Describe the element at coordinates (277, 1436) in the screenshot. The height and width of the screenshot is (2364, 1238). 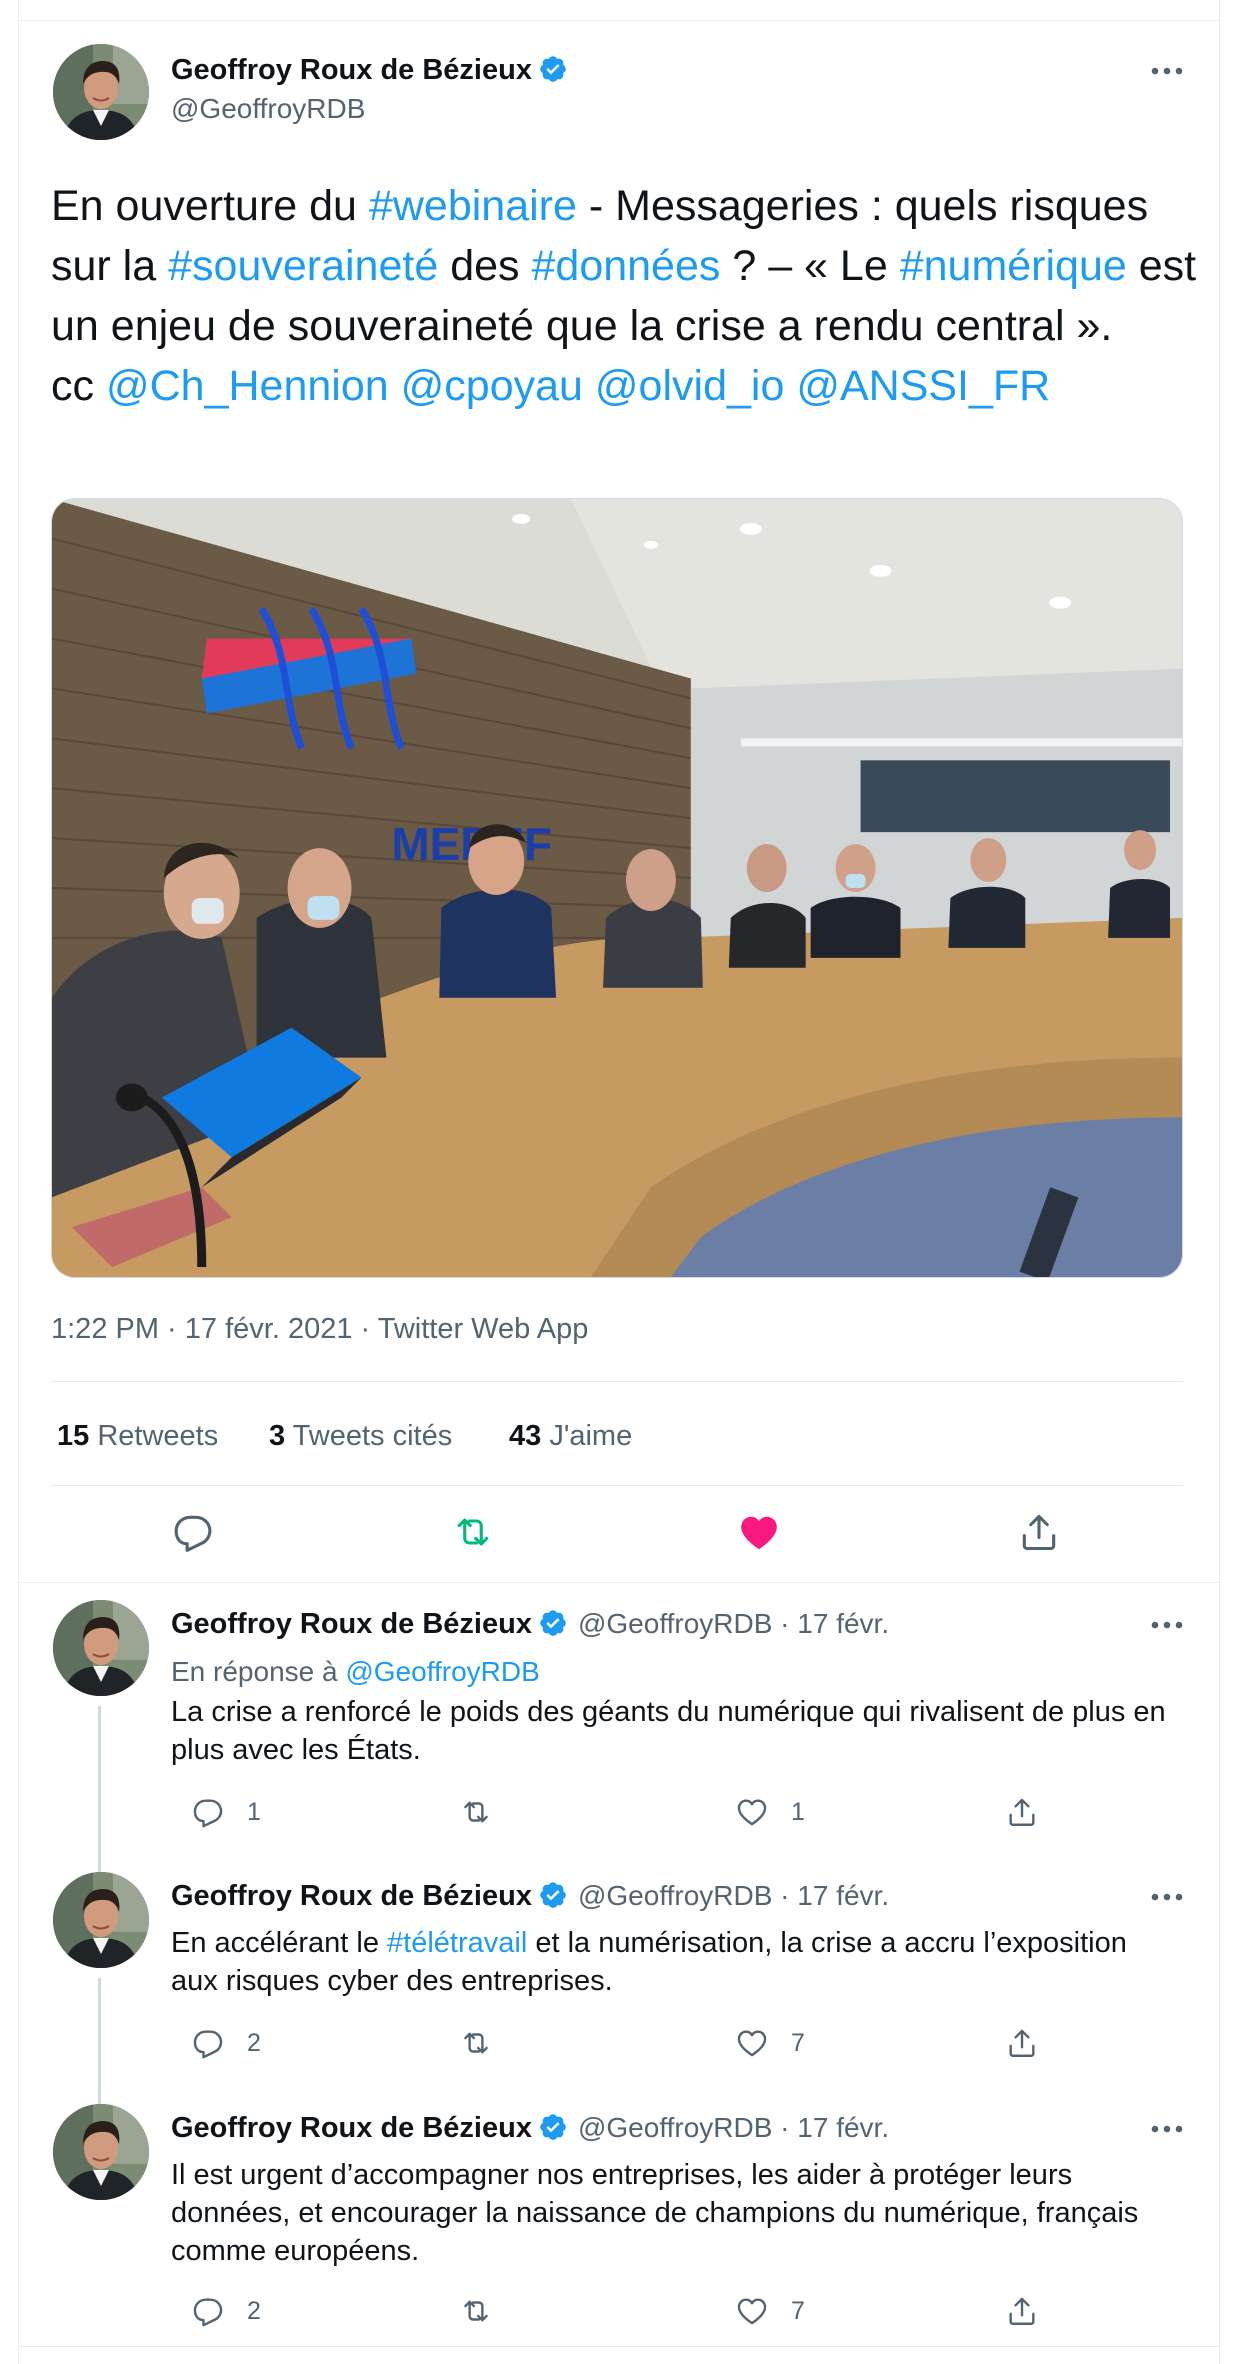
I see `quotes-count: 3` at that location.